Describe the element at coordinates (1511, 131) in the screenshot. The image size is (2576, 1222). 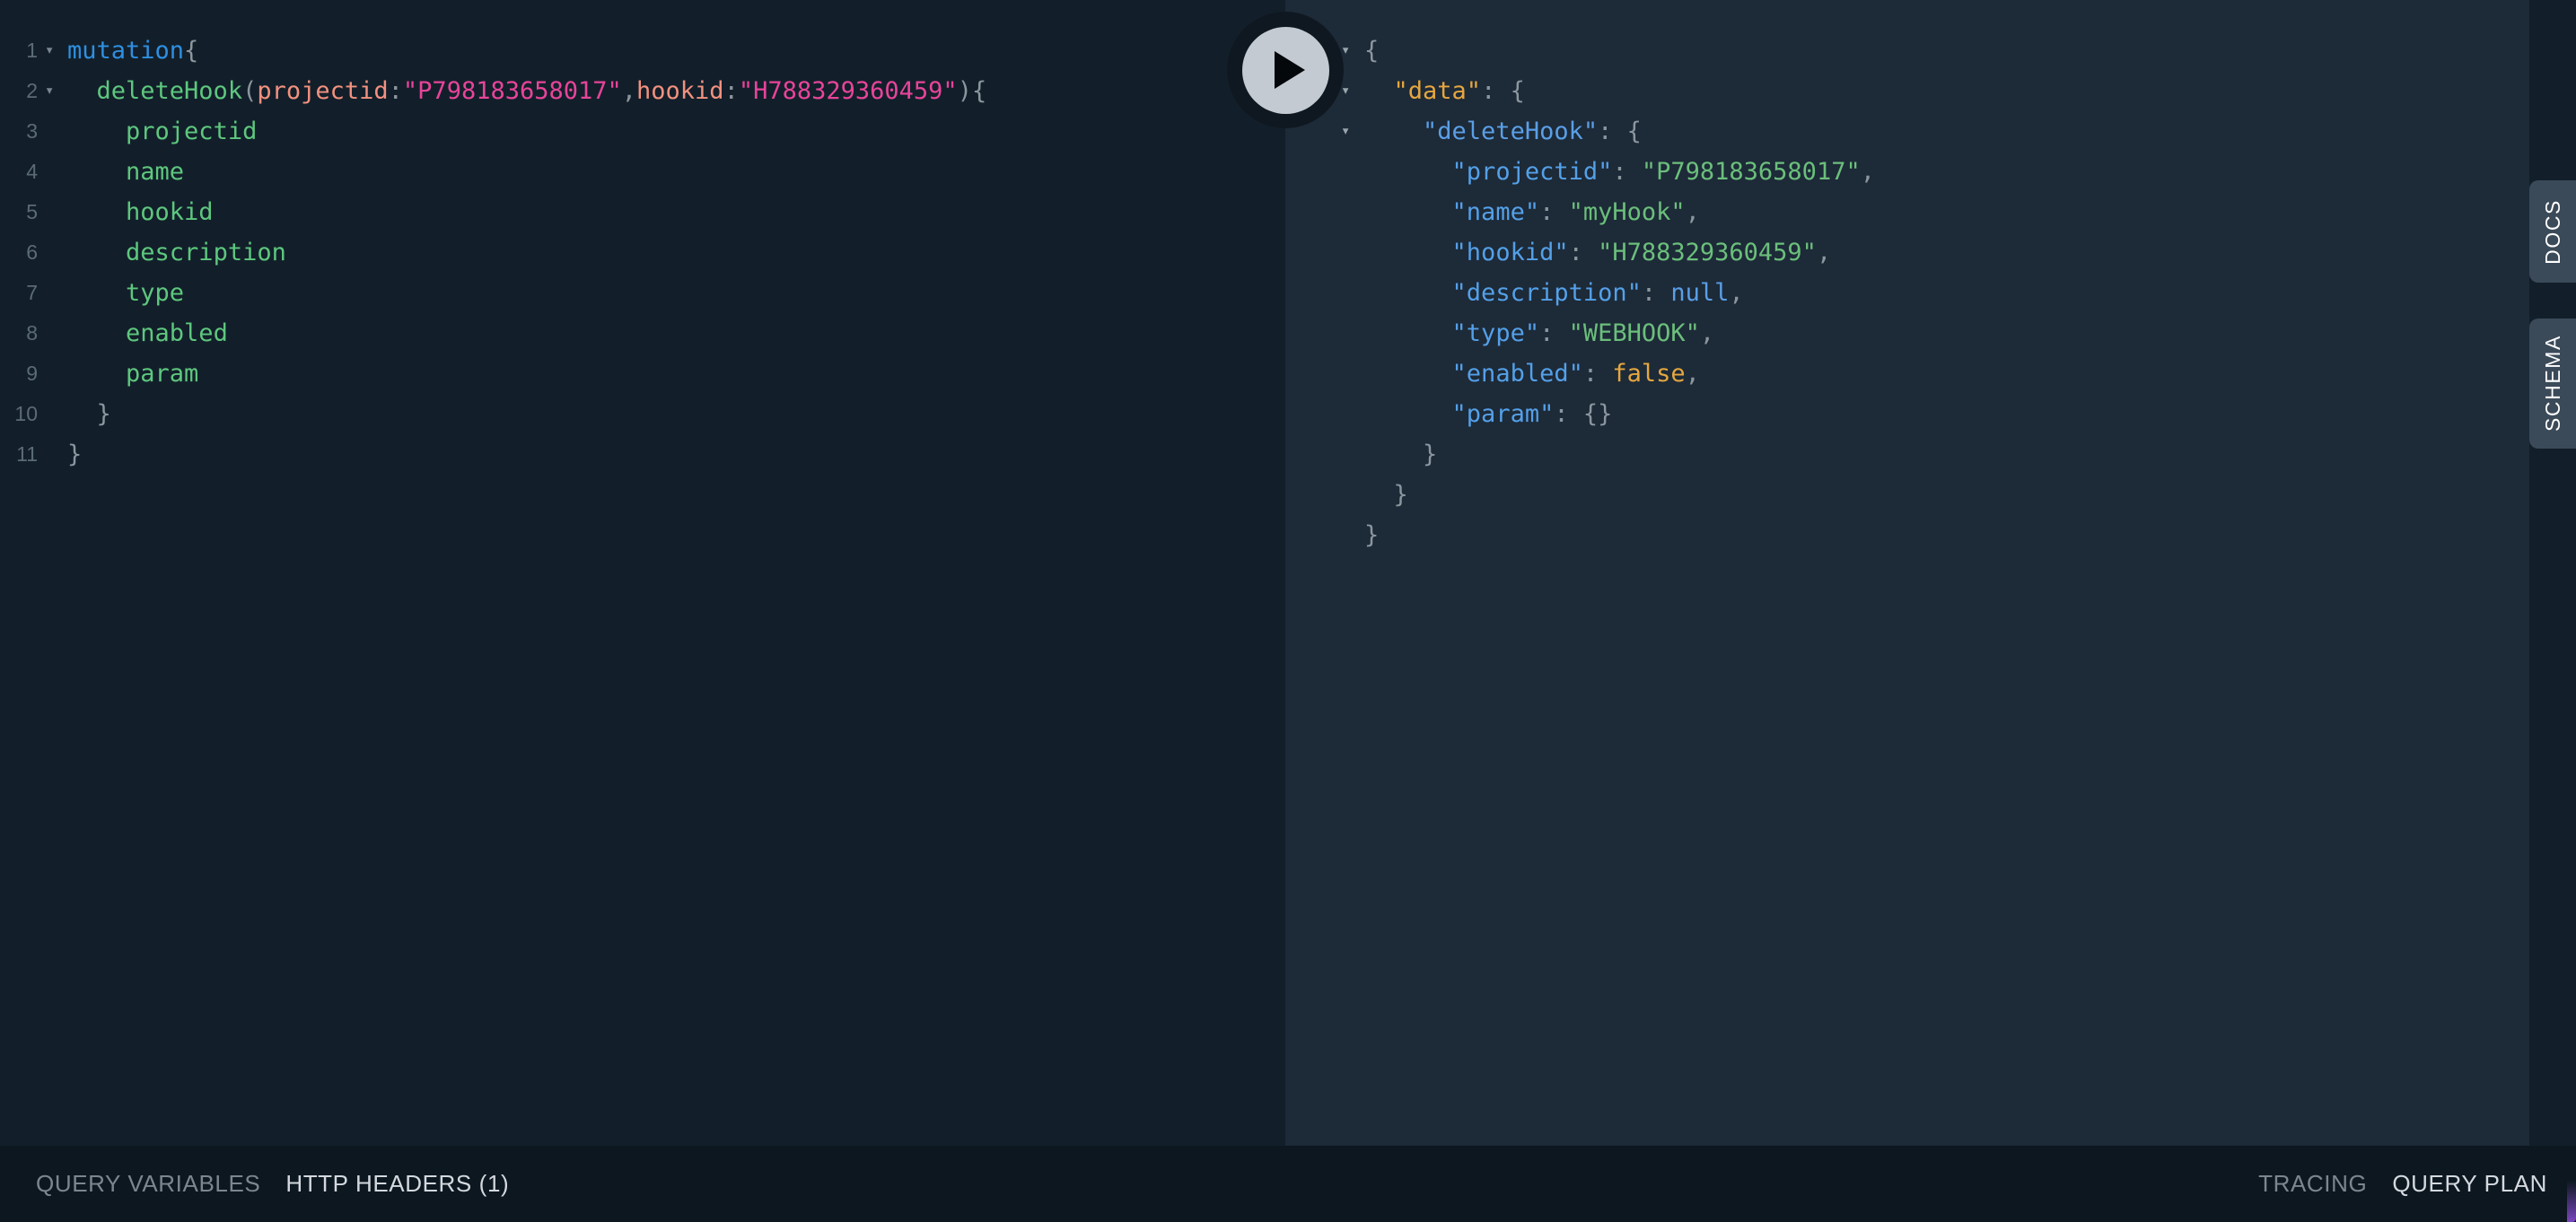
I see `json-token: "deleteHook"` at that location.